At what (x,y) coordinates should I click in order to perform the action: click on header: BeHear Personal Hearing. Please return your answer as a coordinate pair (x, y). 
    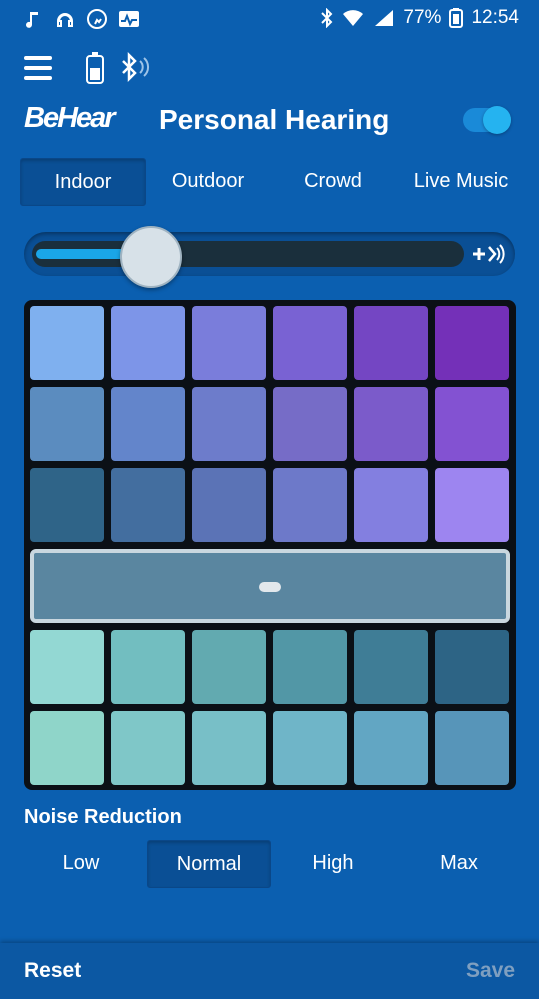
    Looking at the image, I should click on (269, 120).